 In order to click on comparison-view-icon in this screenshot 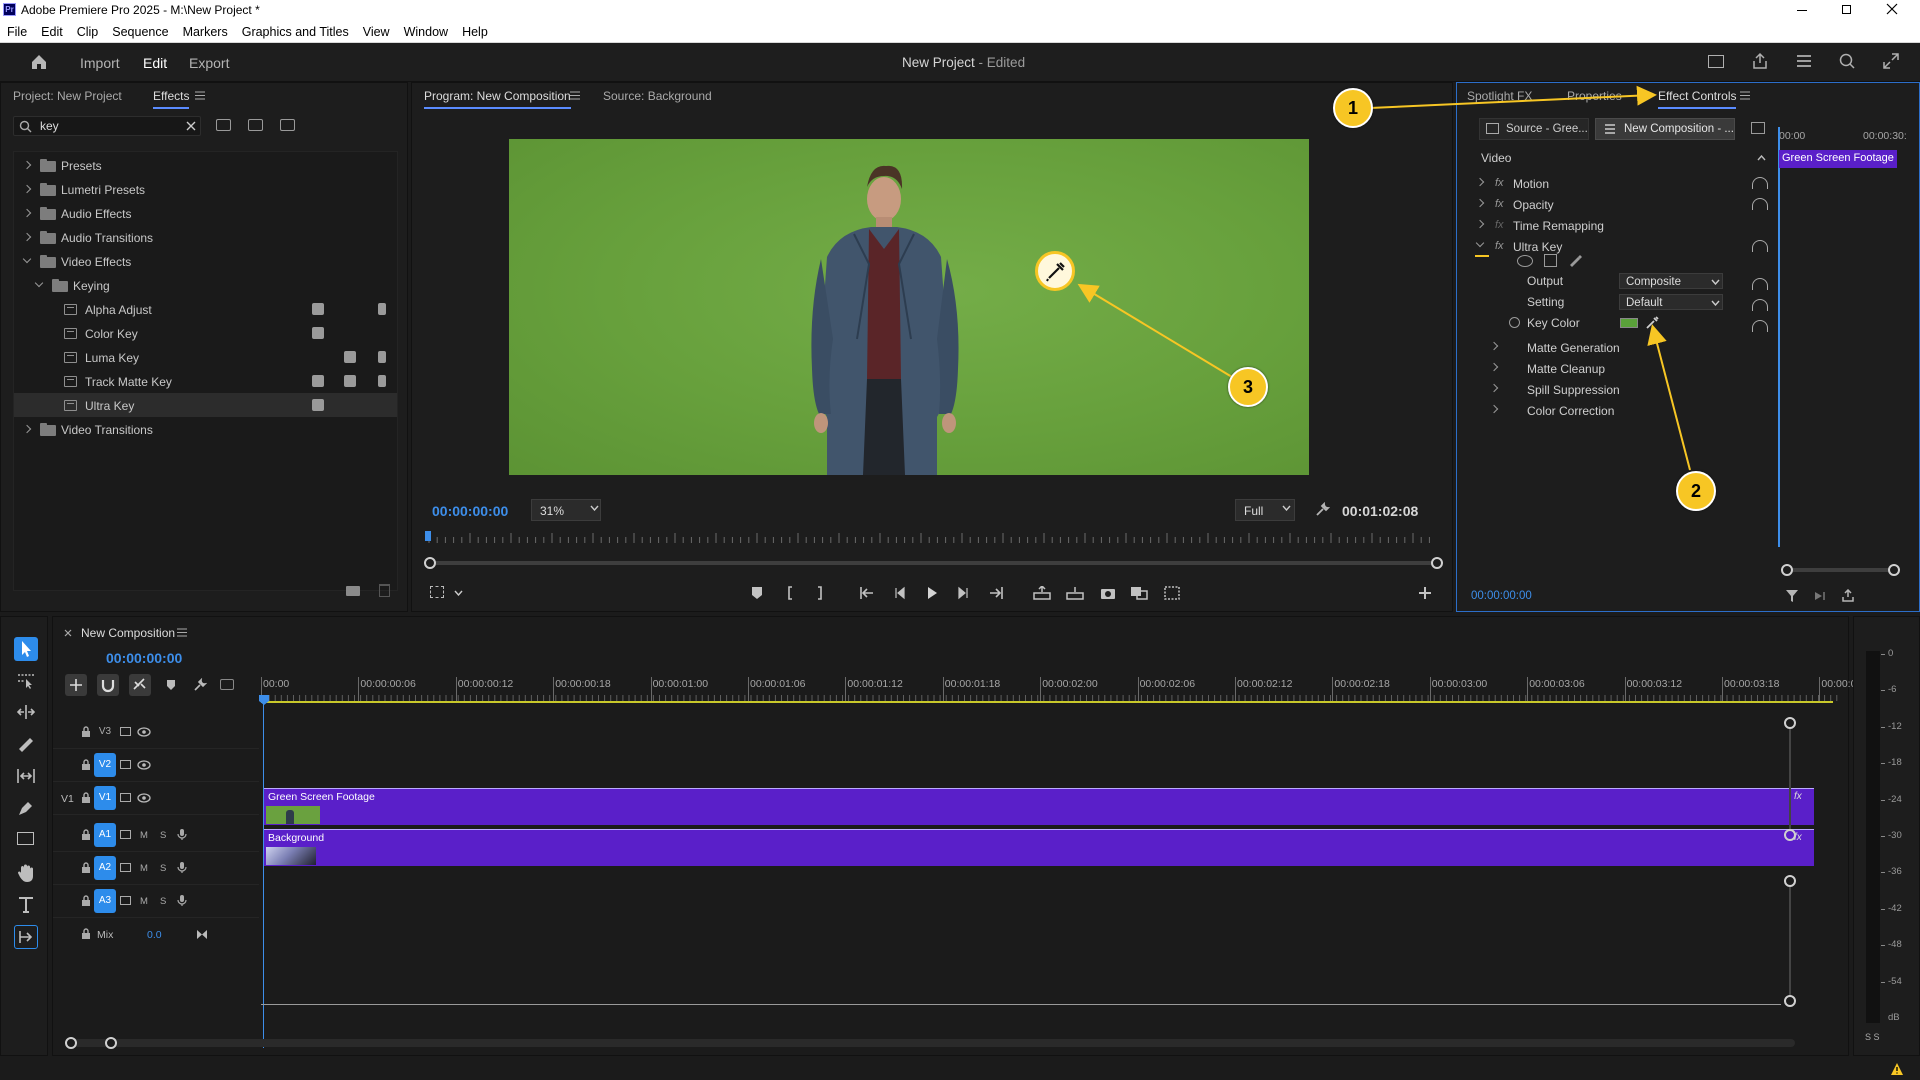, I will do `click(1139, 593)`.